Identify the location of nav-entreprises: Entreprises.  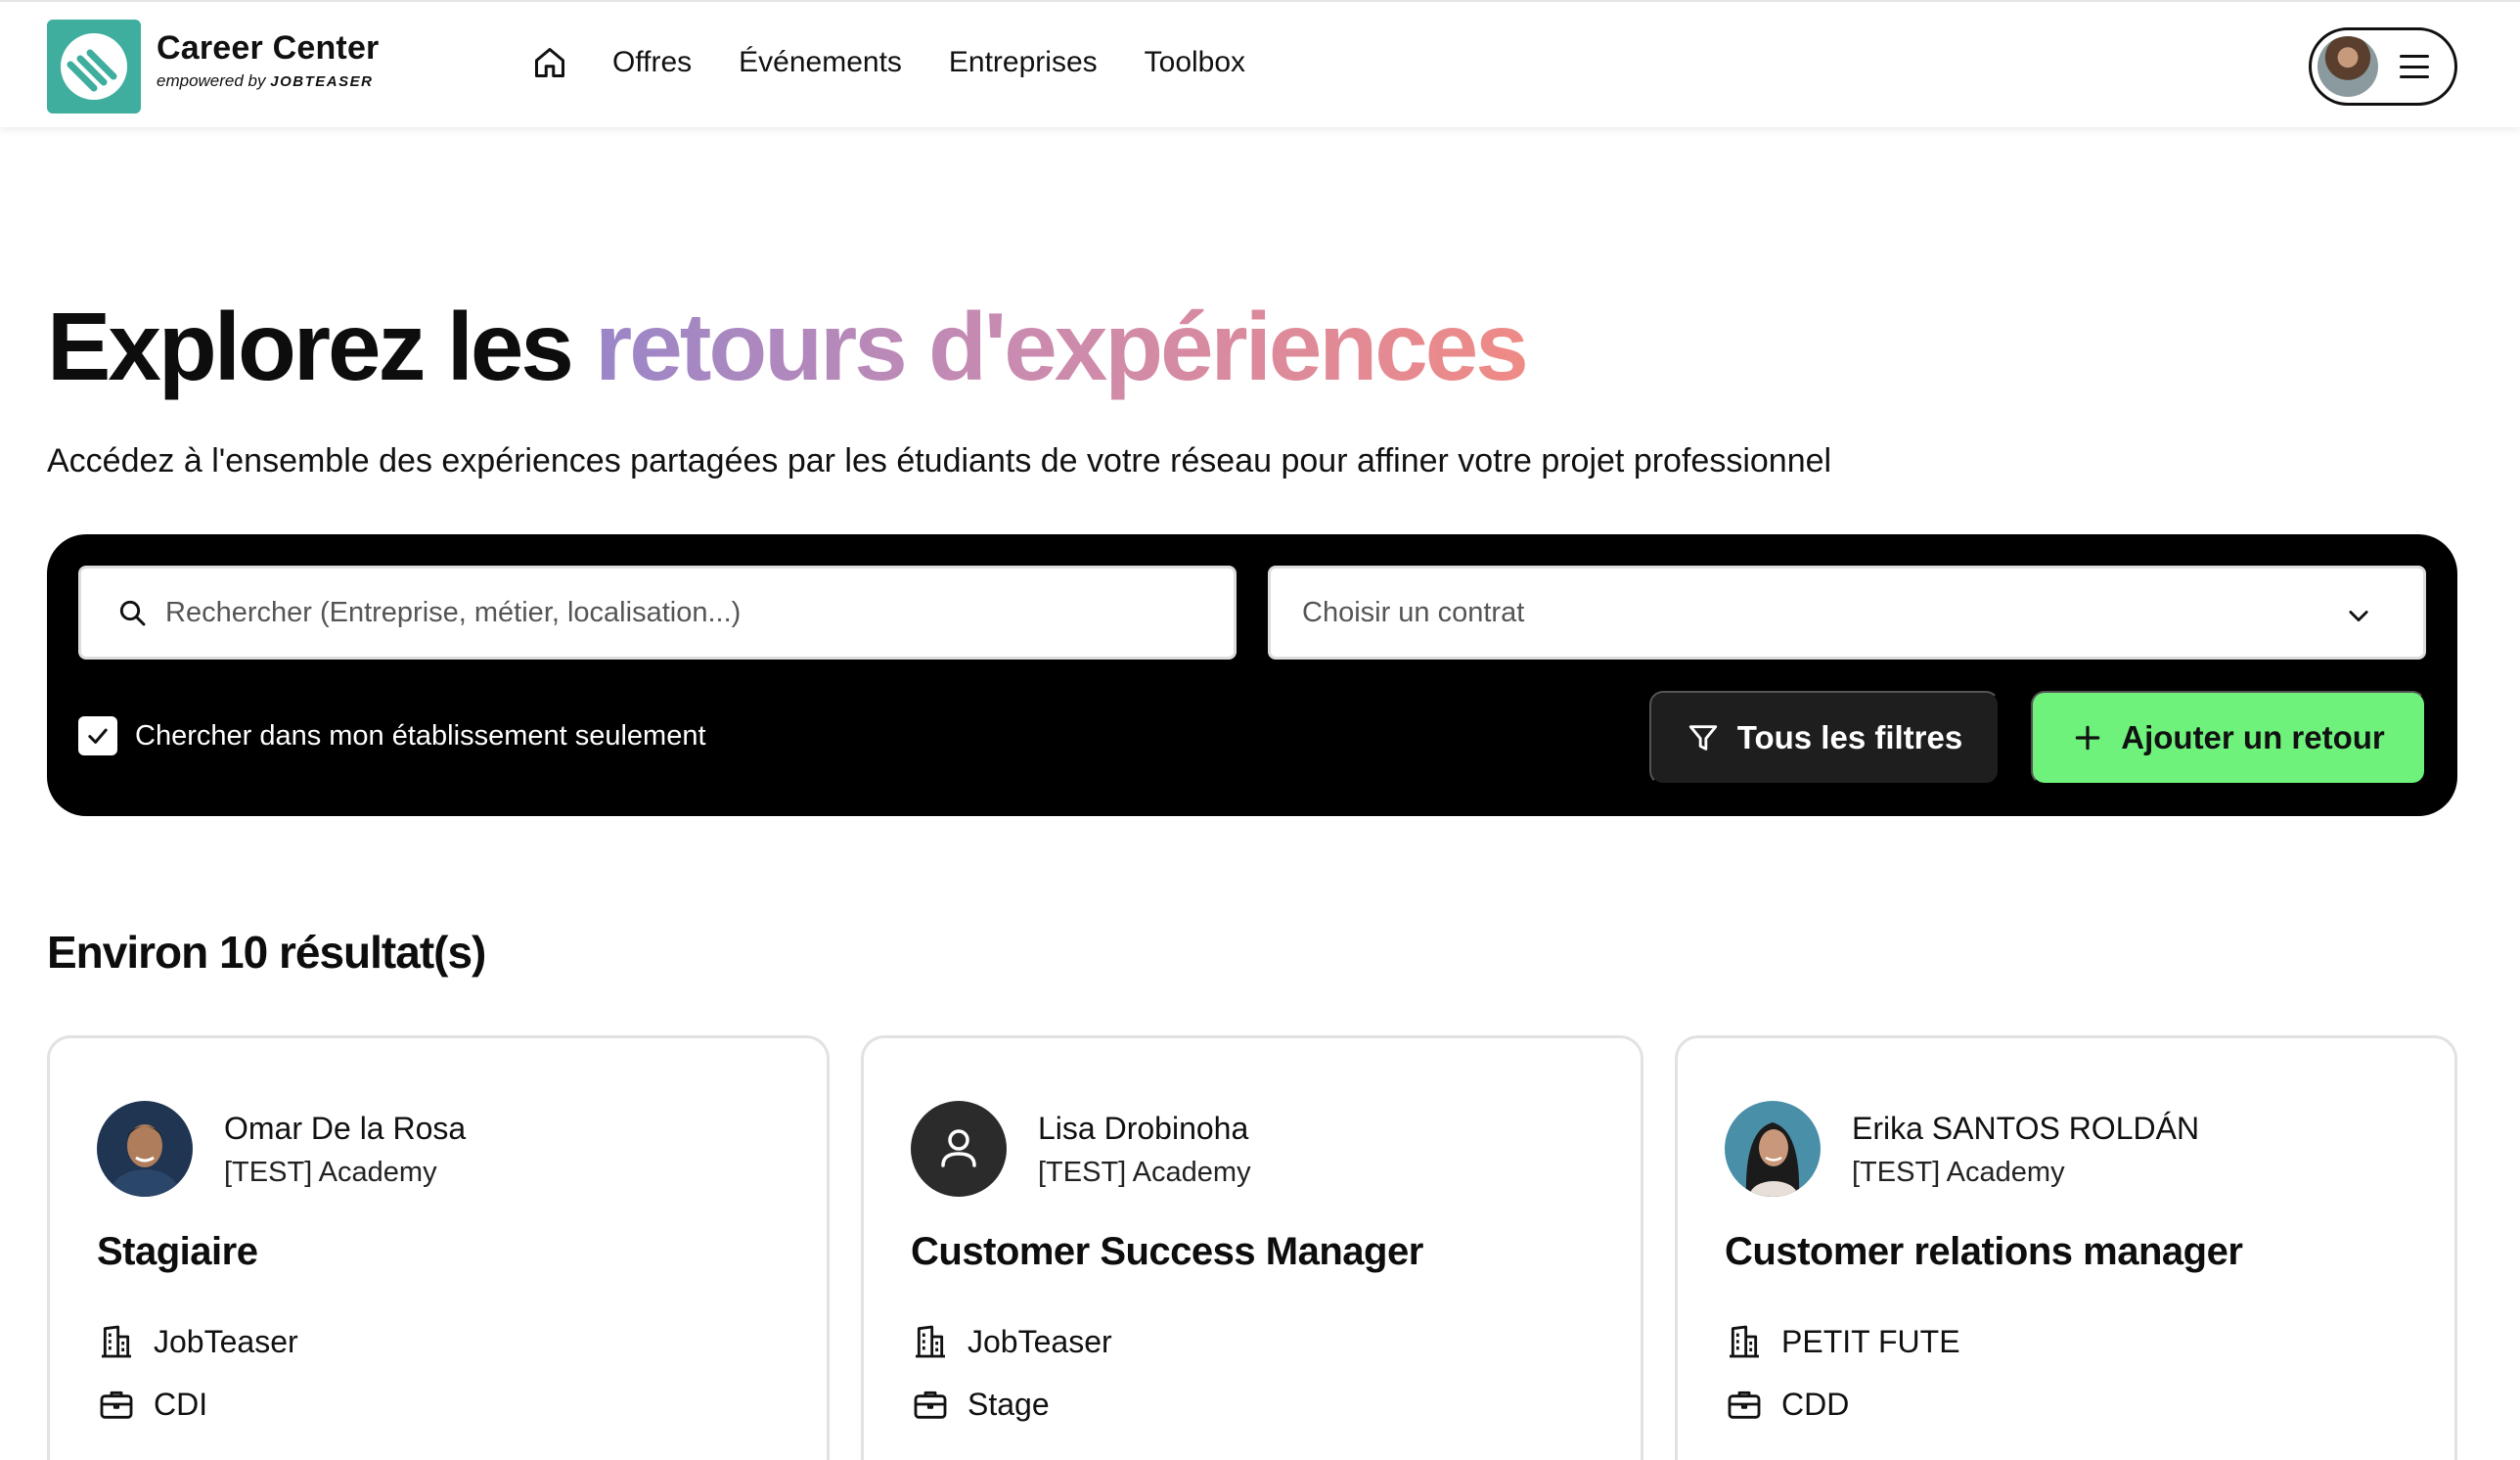
(1023, 62).